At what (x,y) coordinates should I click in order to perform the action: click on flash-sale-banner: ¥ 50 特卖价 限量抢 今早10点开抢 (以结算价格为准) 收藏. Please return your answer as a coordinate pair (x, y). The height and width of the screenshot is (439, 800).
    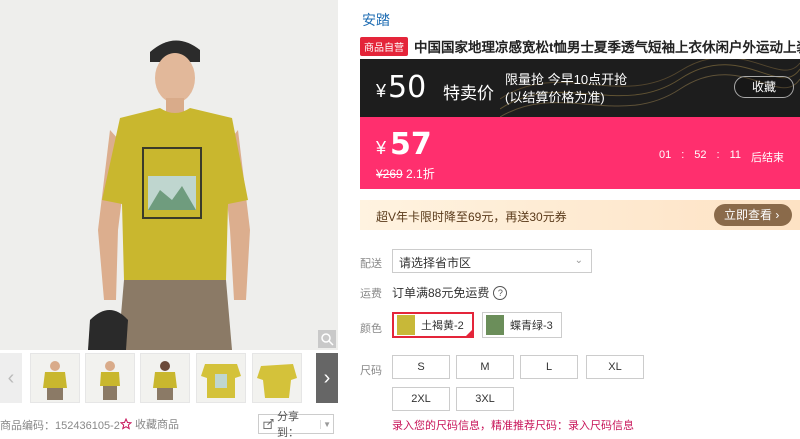
    Looking at the image, I should click on (580, 88).